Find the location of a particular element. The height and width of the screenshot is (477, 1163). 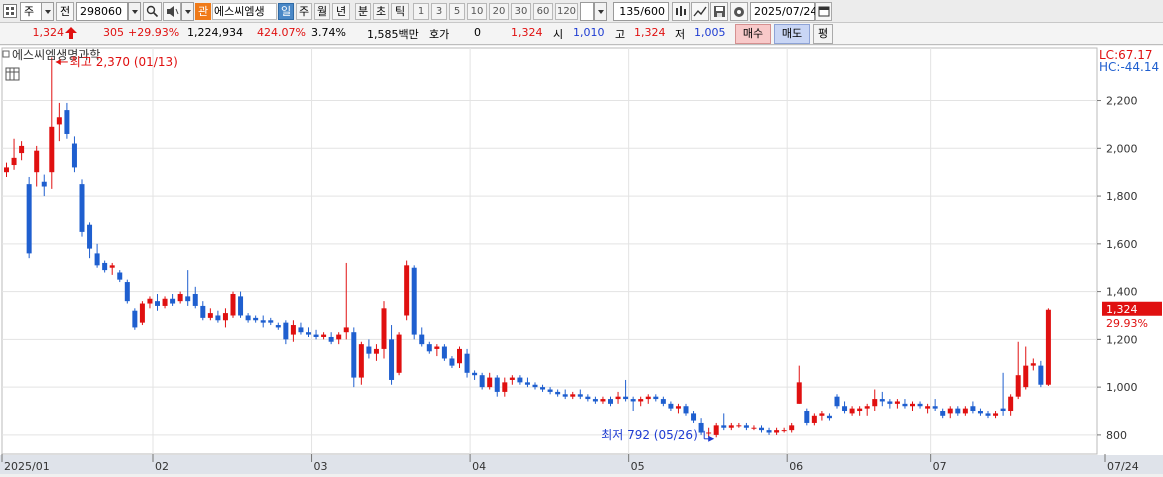

code-dropdown-icon is located at coordinates (134, 11).